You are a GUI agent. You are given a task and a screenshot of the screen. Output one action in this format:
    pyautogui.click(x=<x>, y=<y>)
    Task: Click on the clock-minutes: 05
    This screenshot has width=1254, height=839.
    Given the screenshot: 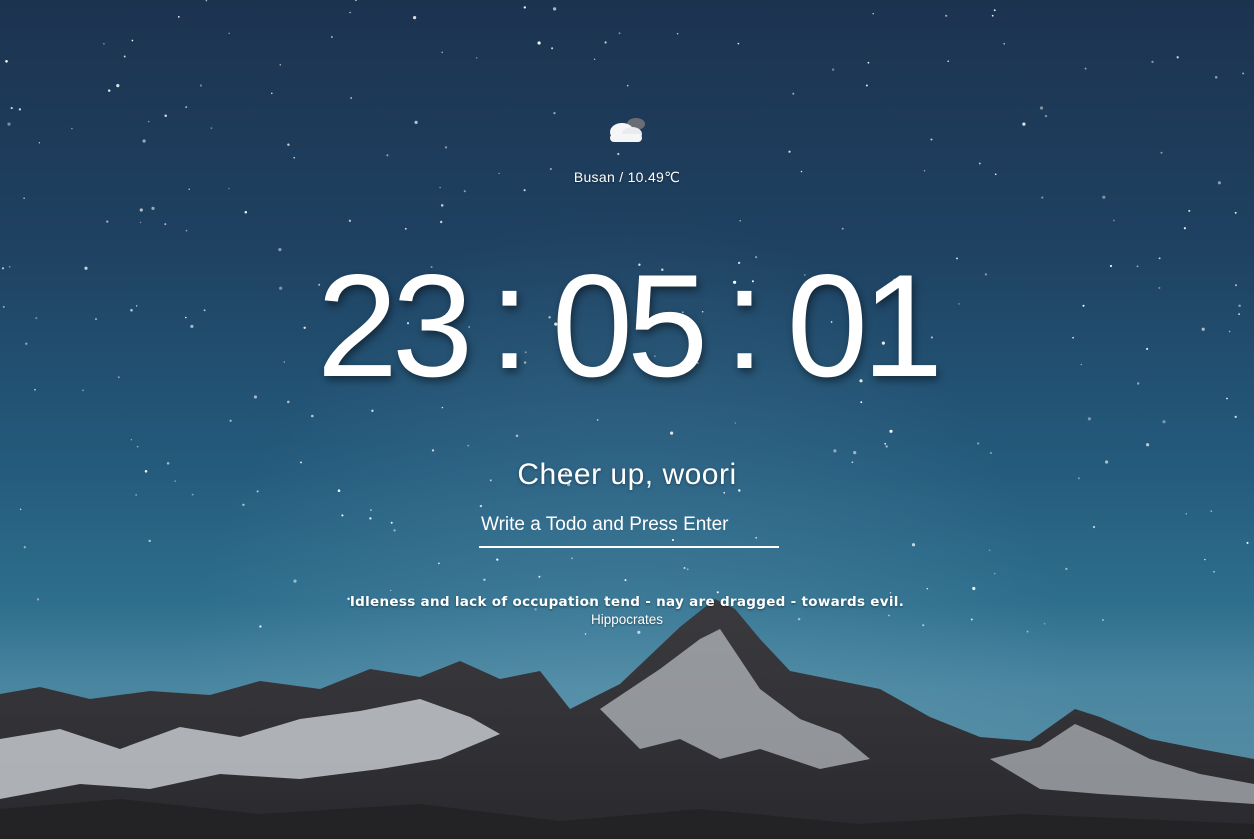 What is the action you would take?
    pyautogui.click(x=629, y=325)
    